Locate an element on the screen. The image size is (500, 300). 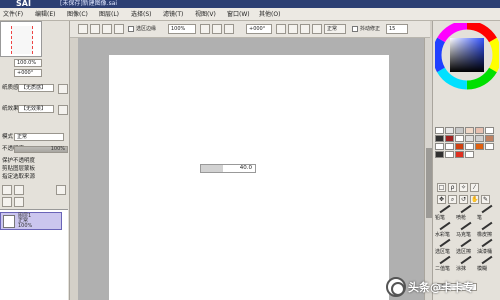
mode-select: 正常 is located at coordinates (39, 137).